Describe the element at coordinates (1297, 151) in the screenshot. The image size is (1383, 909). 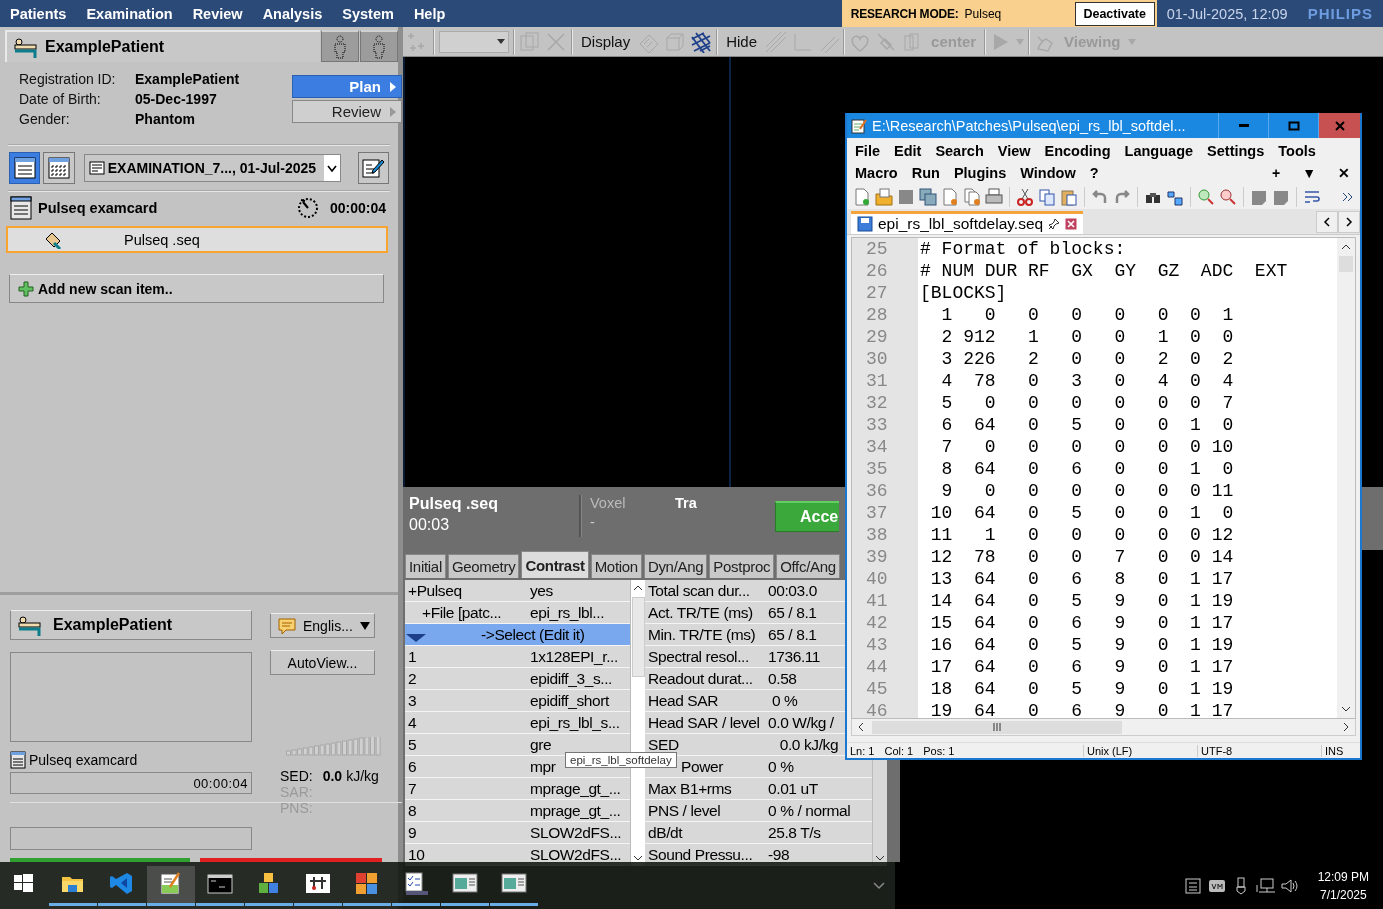
I see `menu-item: Tools` at that location.